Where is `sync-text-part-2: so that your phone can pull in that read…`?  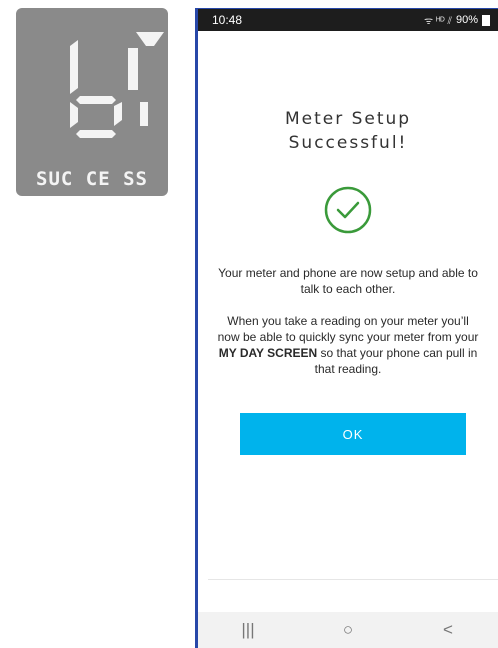
sync-text-part-2: so that your phone can pull in that read… is located at coordinates (396, 361).